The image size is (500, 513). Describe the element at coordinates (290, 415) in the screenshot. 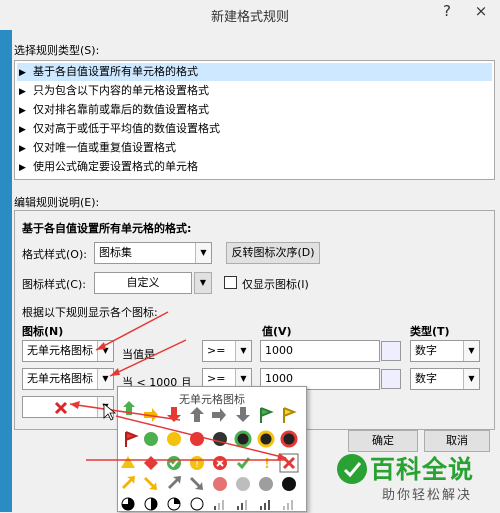

I see `flag-yellow-icon` at that location.